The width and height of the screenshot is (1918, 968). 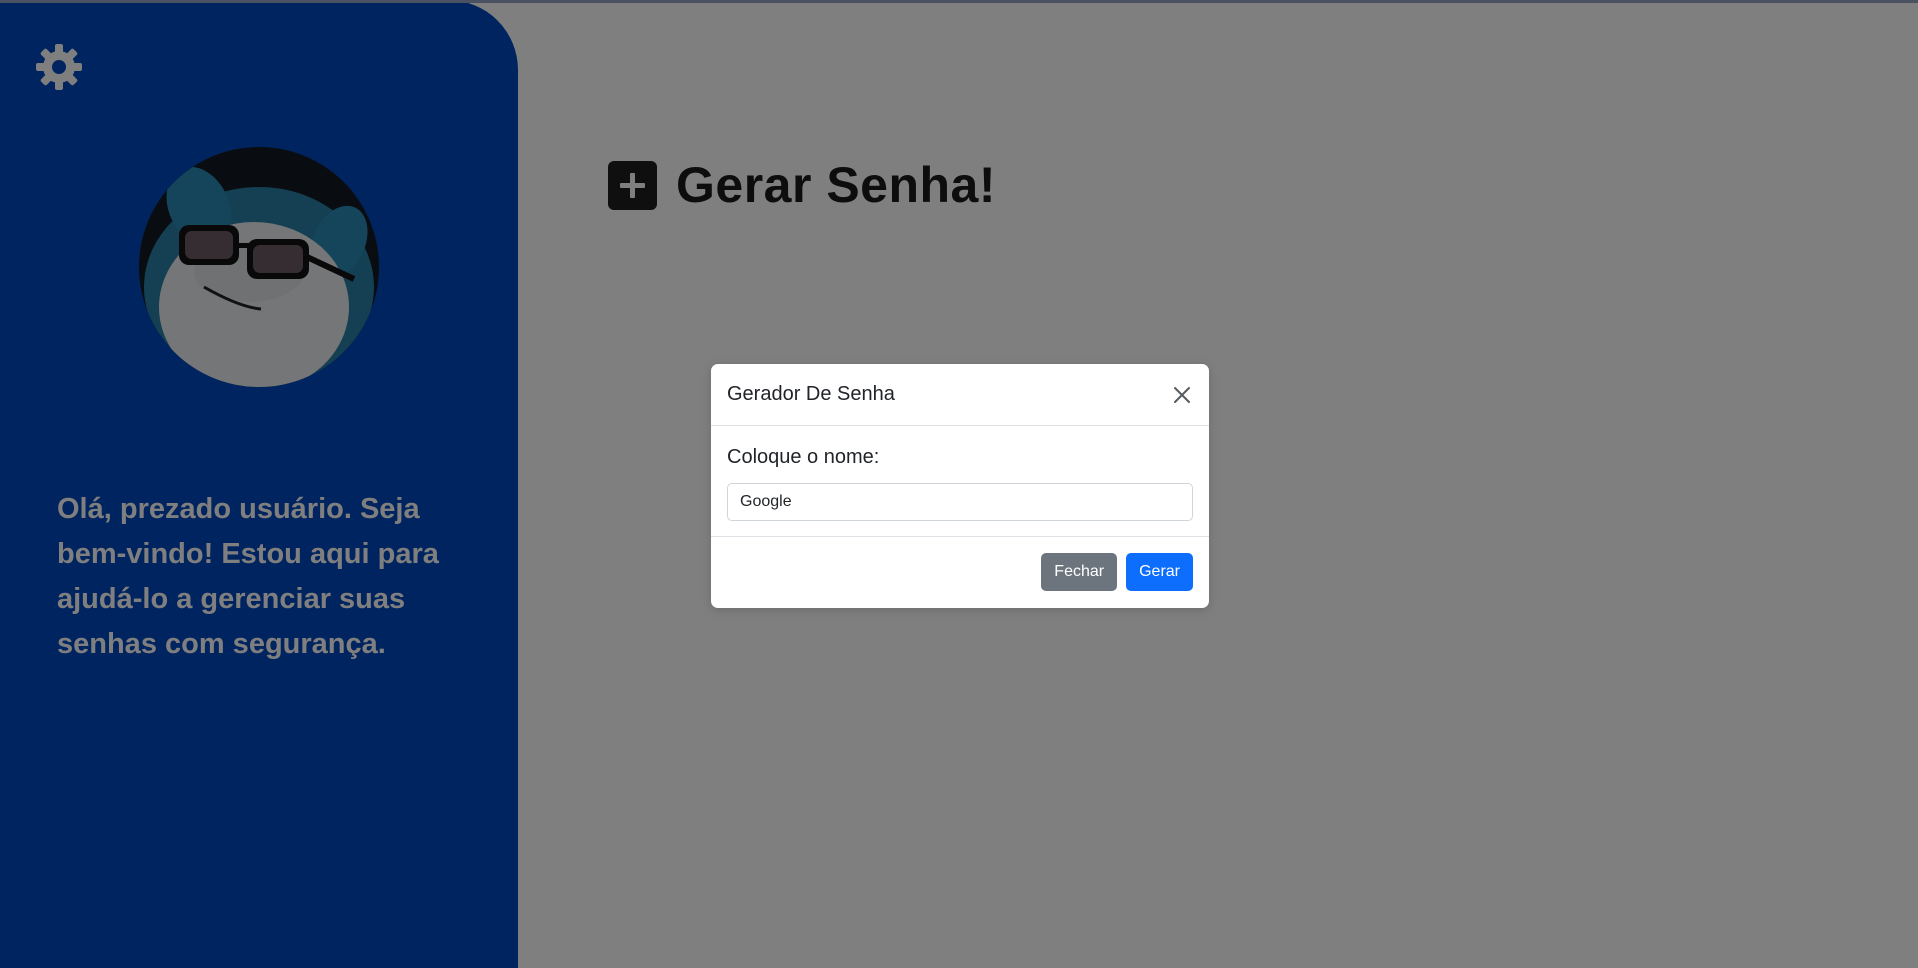 I want to click on name-input, so click(x=960, y=502).